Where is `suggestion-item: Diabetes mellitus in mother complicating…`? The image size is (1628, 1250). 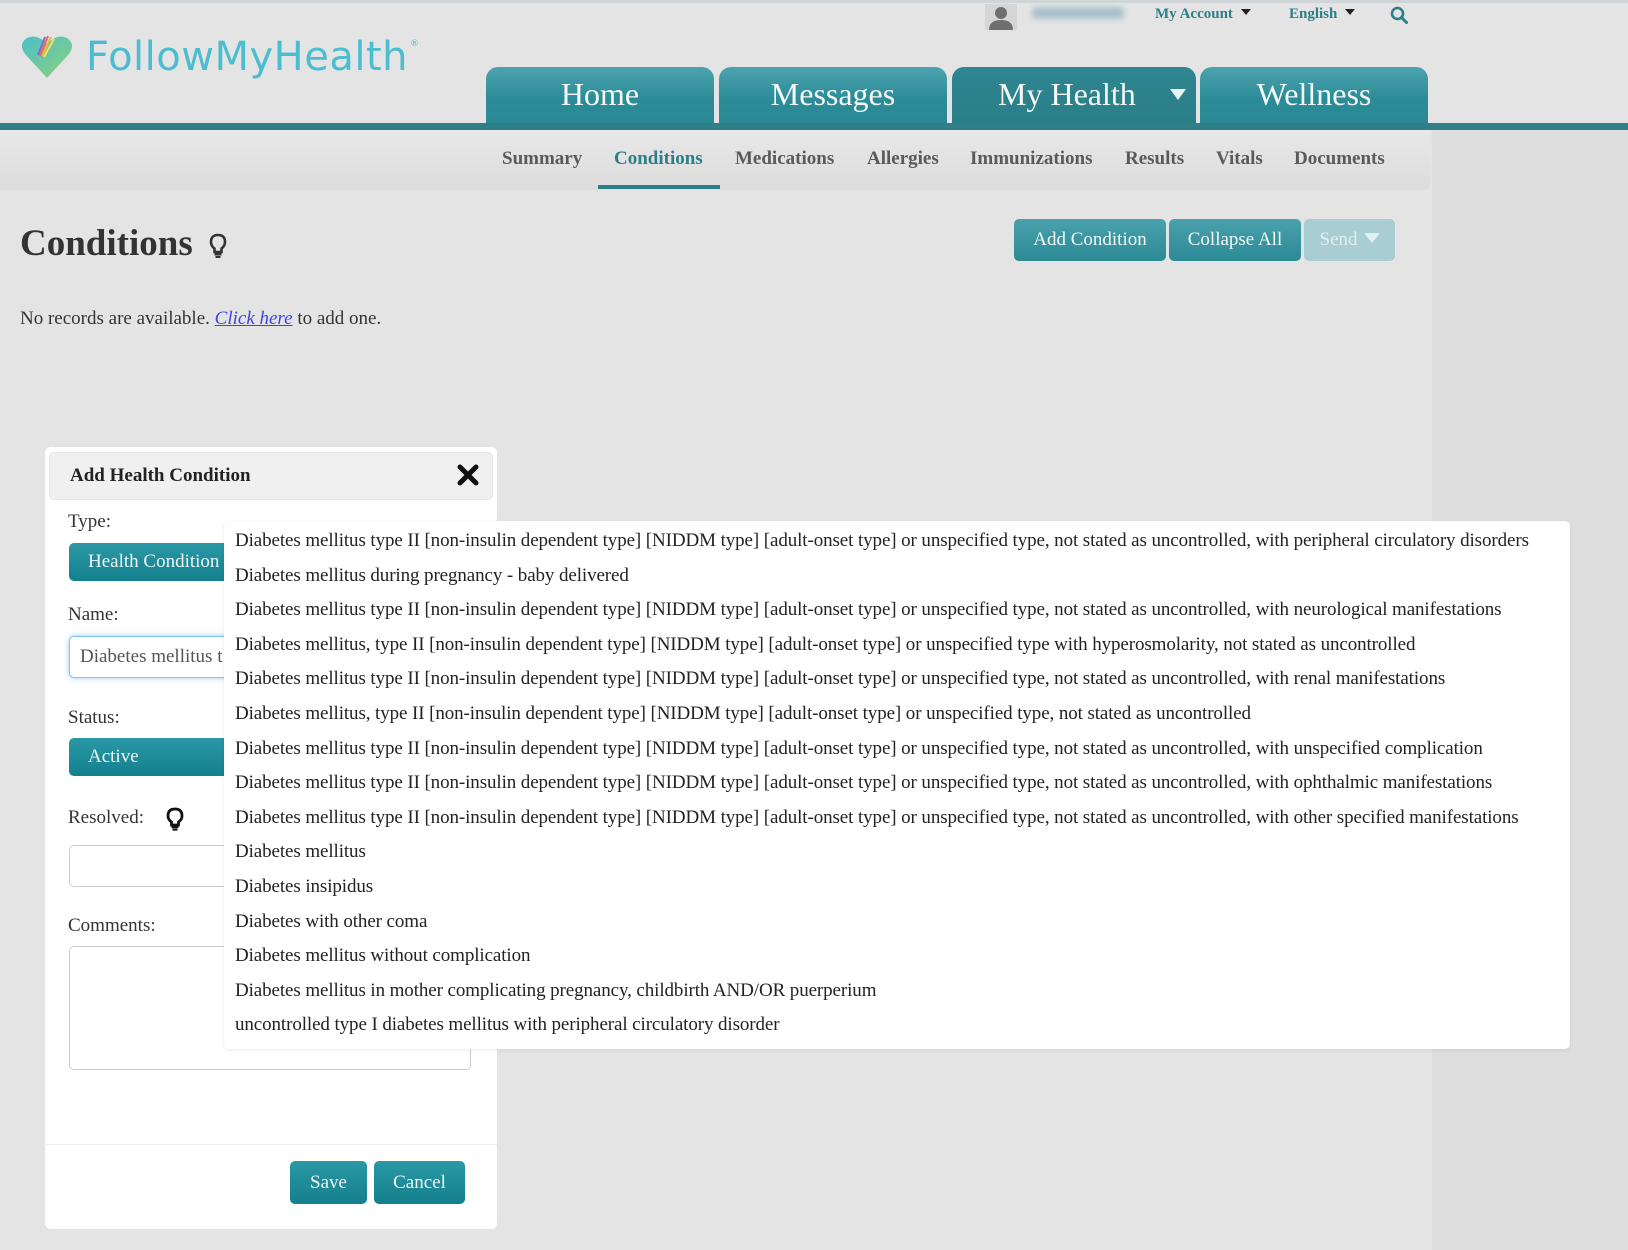 suggestion-item: Diabetes mellitus in mother complicating… is located at coordinates (555, 991).